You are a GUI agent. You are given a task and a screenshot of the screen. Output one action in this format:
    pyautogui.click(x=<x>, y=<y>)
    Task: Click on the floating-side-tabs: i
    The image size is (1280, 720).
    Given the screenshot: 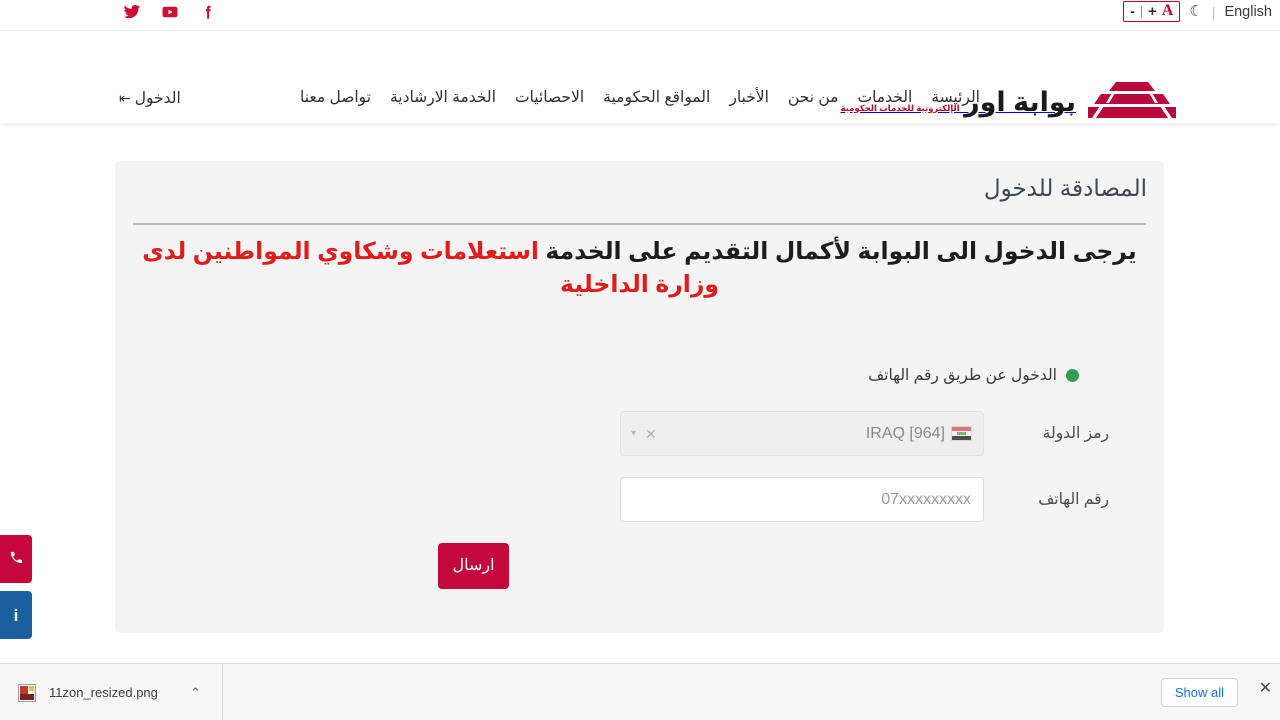 What is the action you would take?
    pyautogui.click(x=16, y=591)
    